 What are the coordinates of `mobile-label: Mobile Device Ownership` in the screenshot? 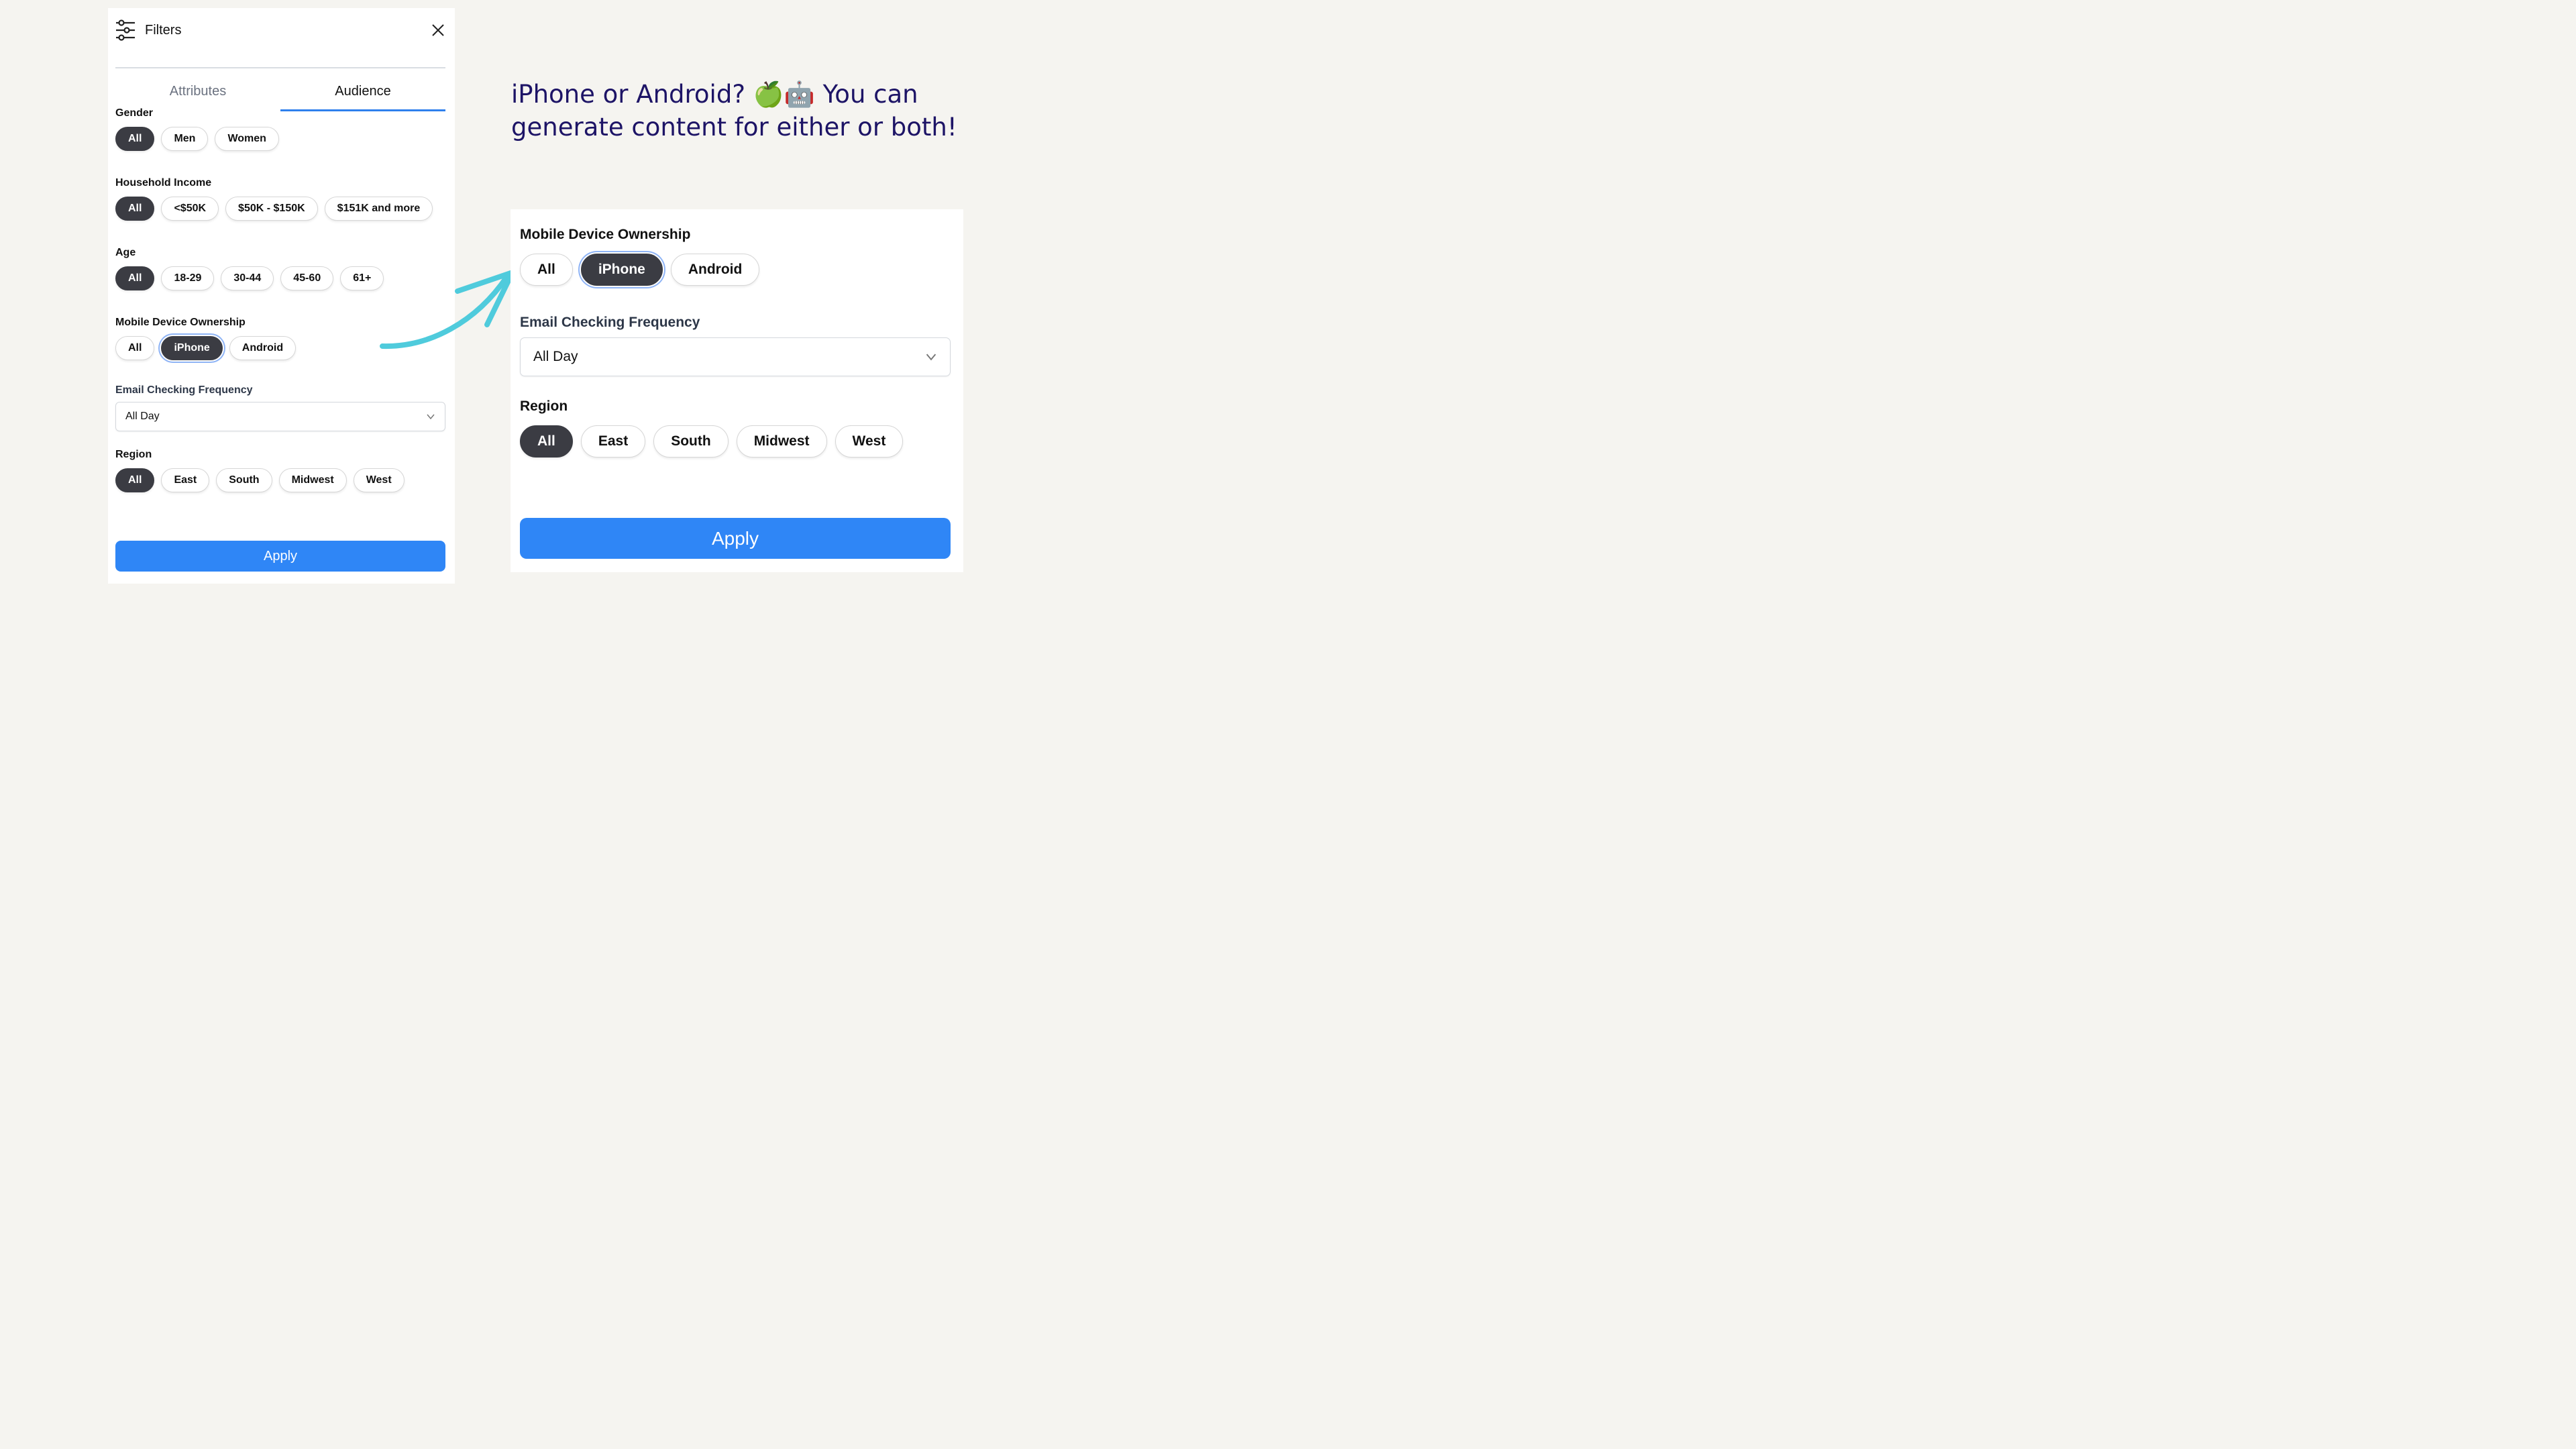 It's located at (180, 322).